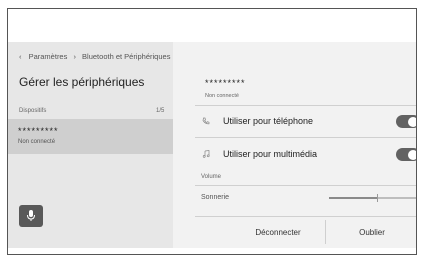 The width and height of the screenshot is (425, 262). What do you see at coordinates (37, 142) in the screenshot?
I see `device-status: Non connecté` at bounding box center [37, 142].